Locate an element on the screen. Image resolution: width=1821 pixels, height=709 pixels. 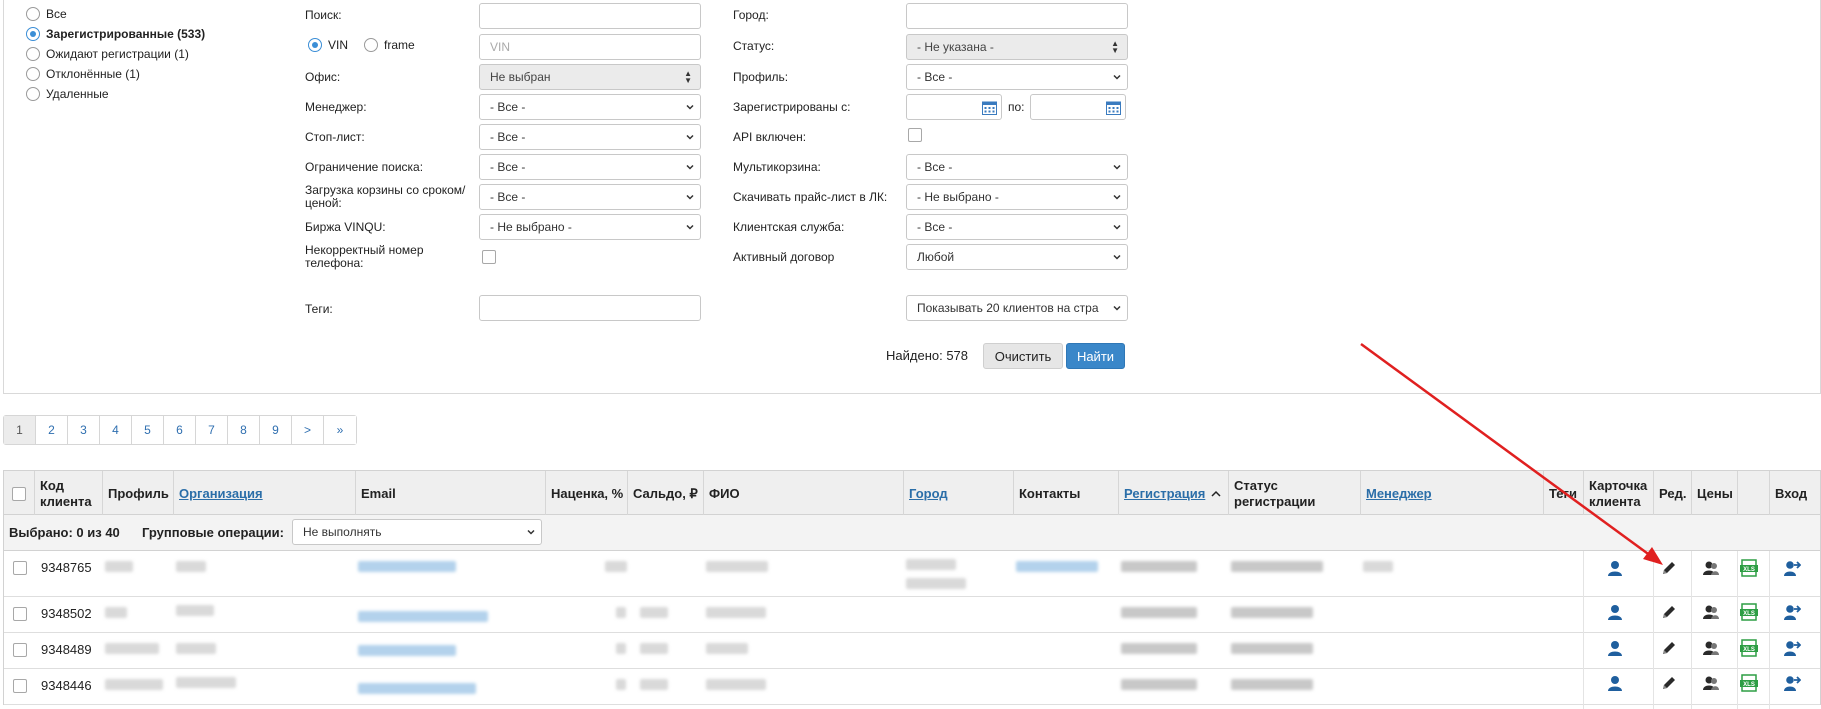
status-select: - Не указана - ▲ ▼ is located at coordinates (1017, 47).